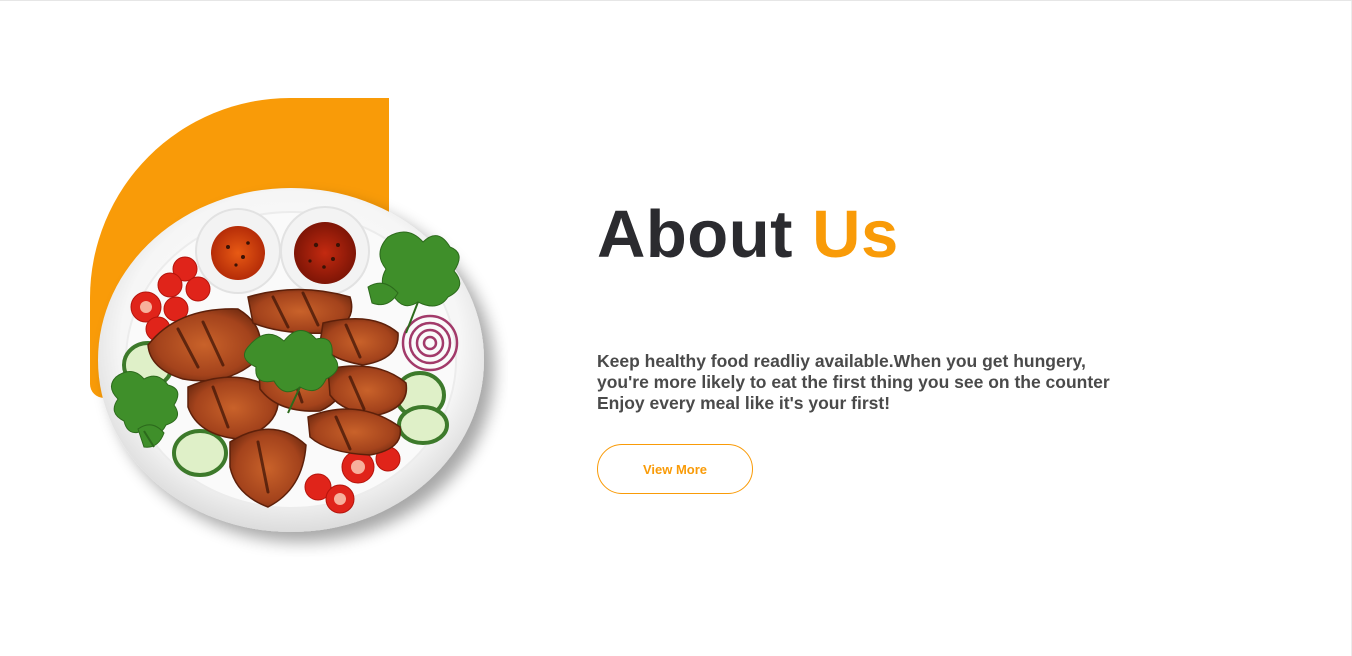 This screenshot has height=656, width=1352. I want to click on view-more-button: View More, so click(675, 469).